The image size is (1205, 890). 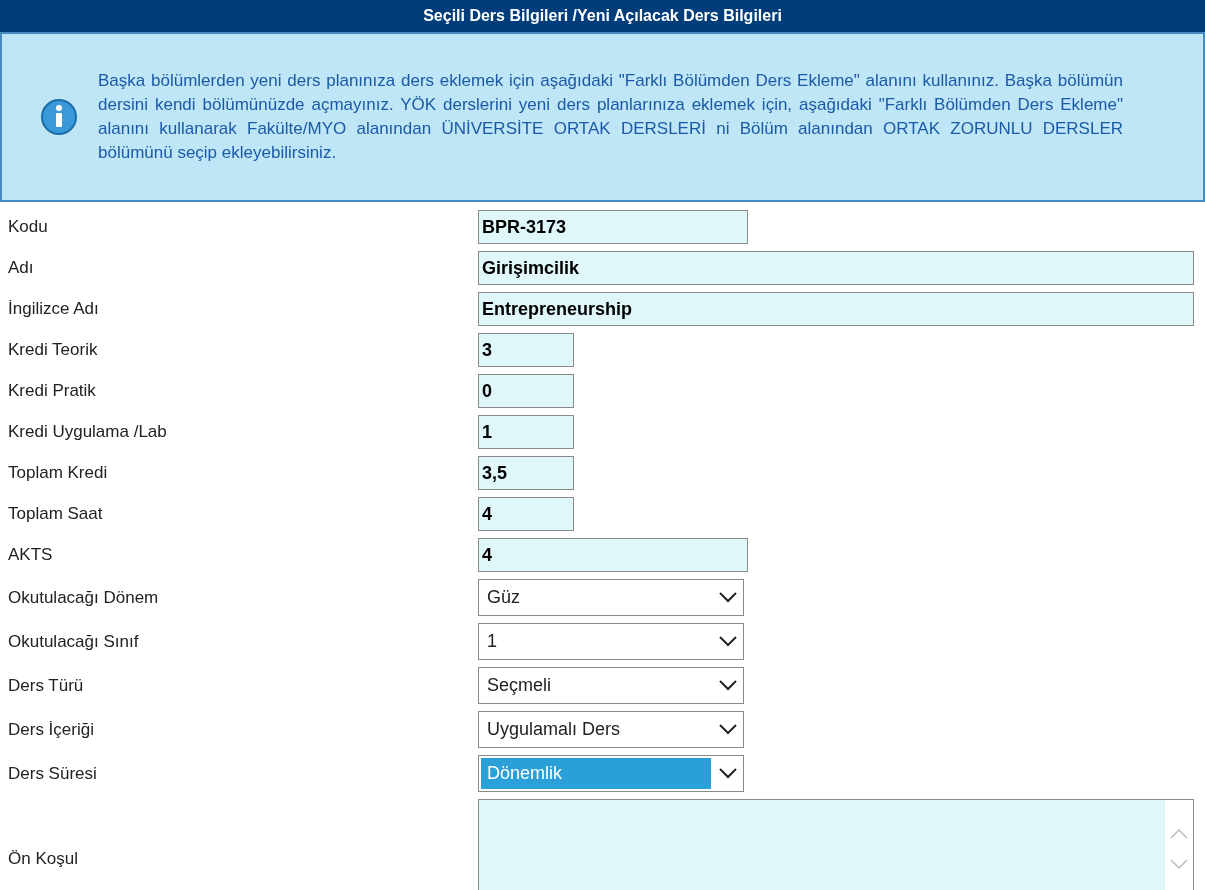 I want to click on field-label: Toplam Saat, so click(x=55, y=514).